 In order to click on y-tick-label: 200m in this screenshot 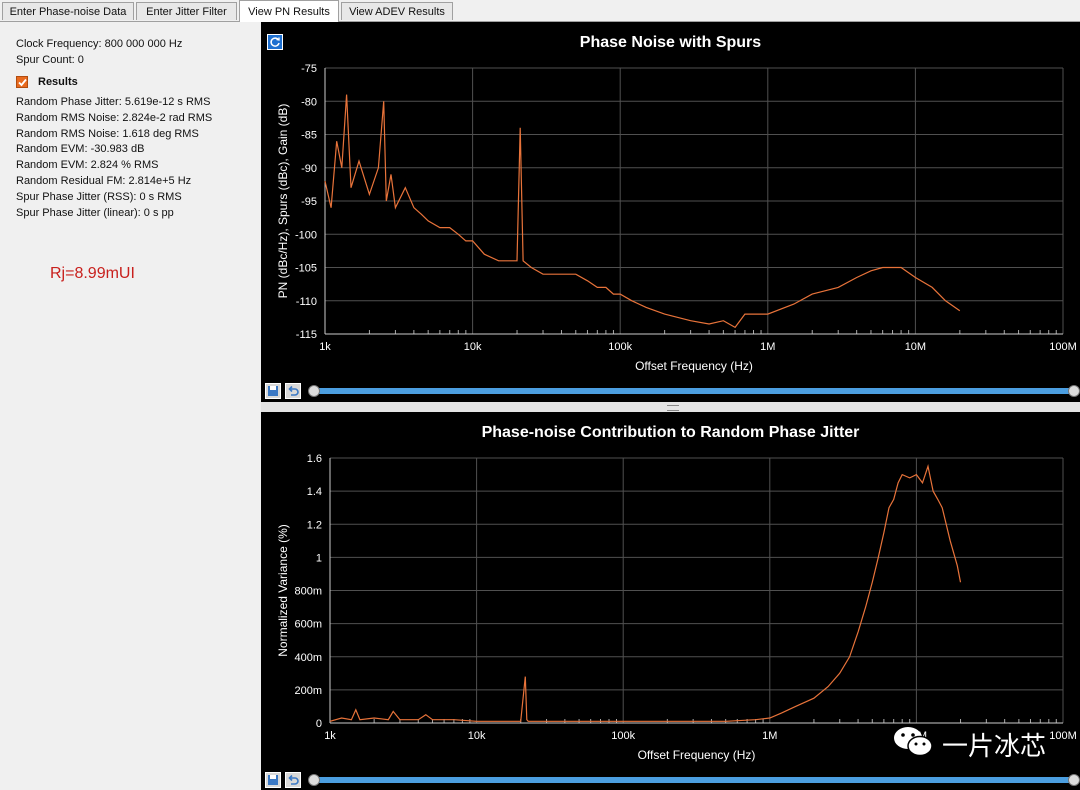, I will do `click(308, 691)`.